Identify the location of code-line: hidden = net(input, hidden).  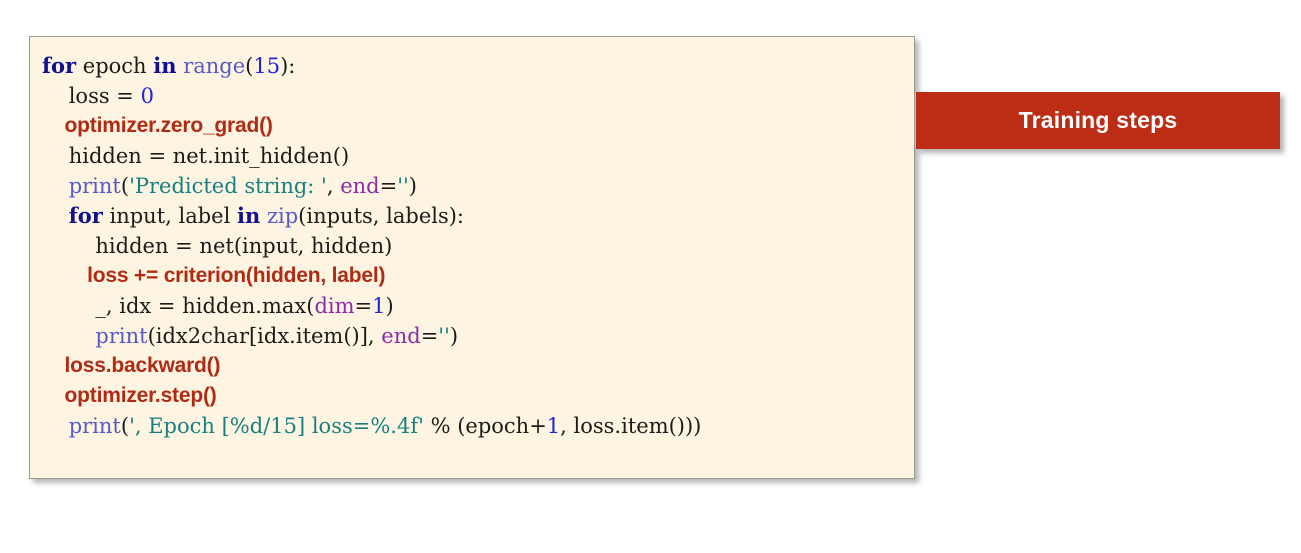
(473, 246).